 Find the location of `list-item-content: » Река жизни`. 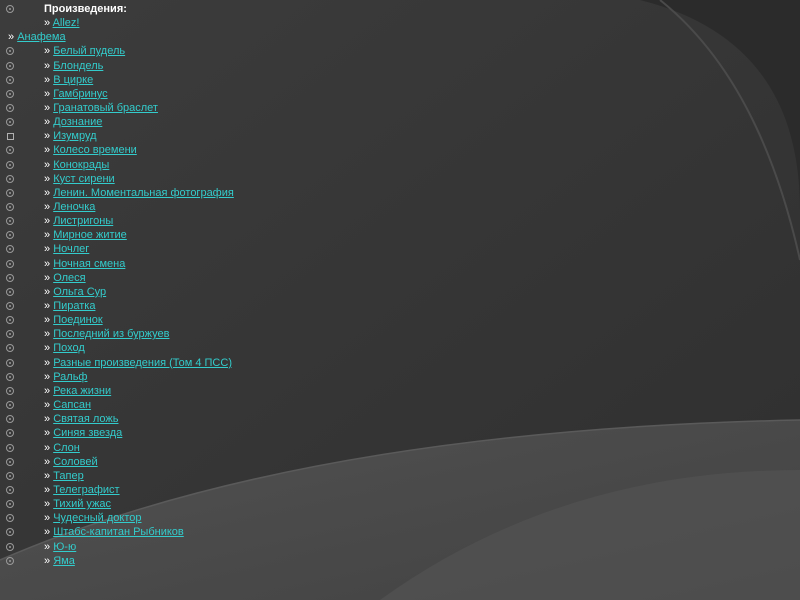

list-item-content: » Река жизни is located at coordinates (77, 391).